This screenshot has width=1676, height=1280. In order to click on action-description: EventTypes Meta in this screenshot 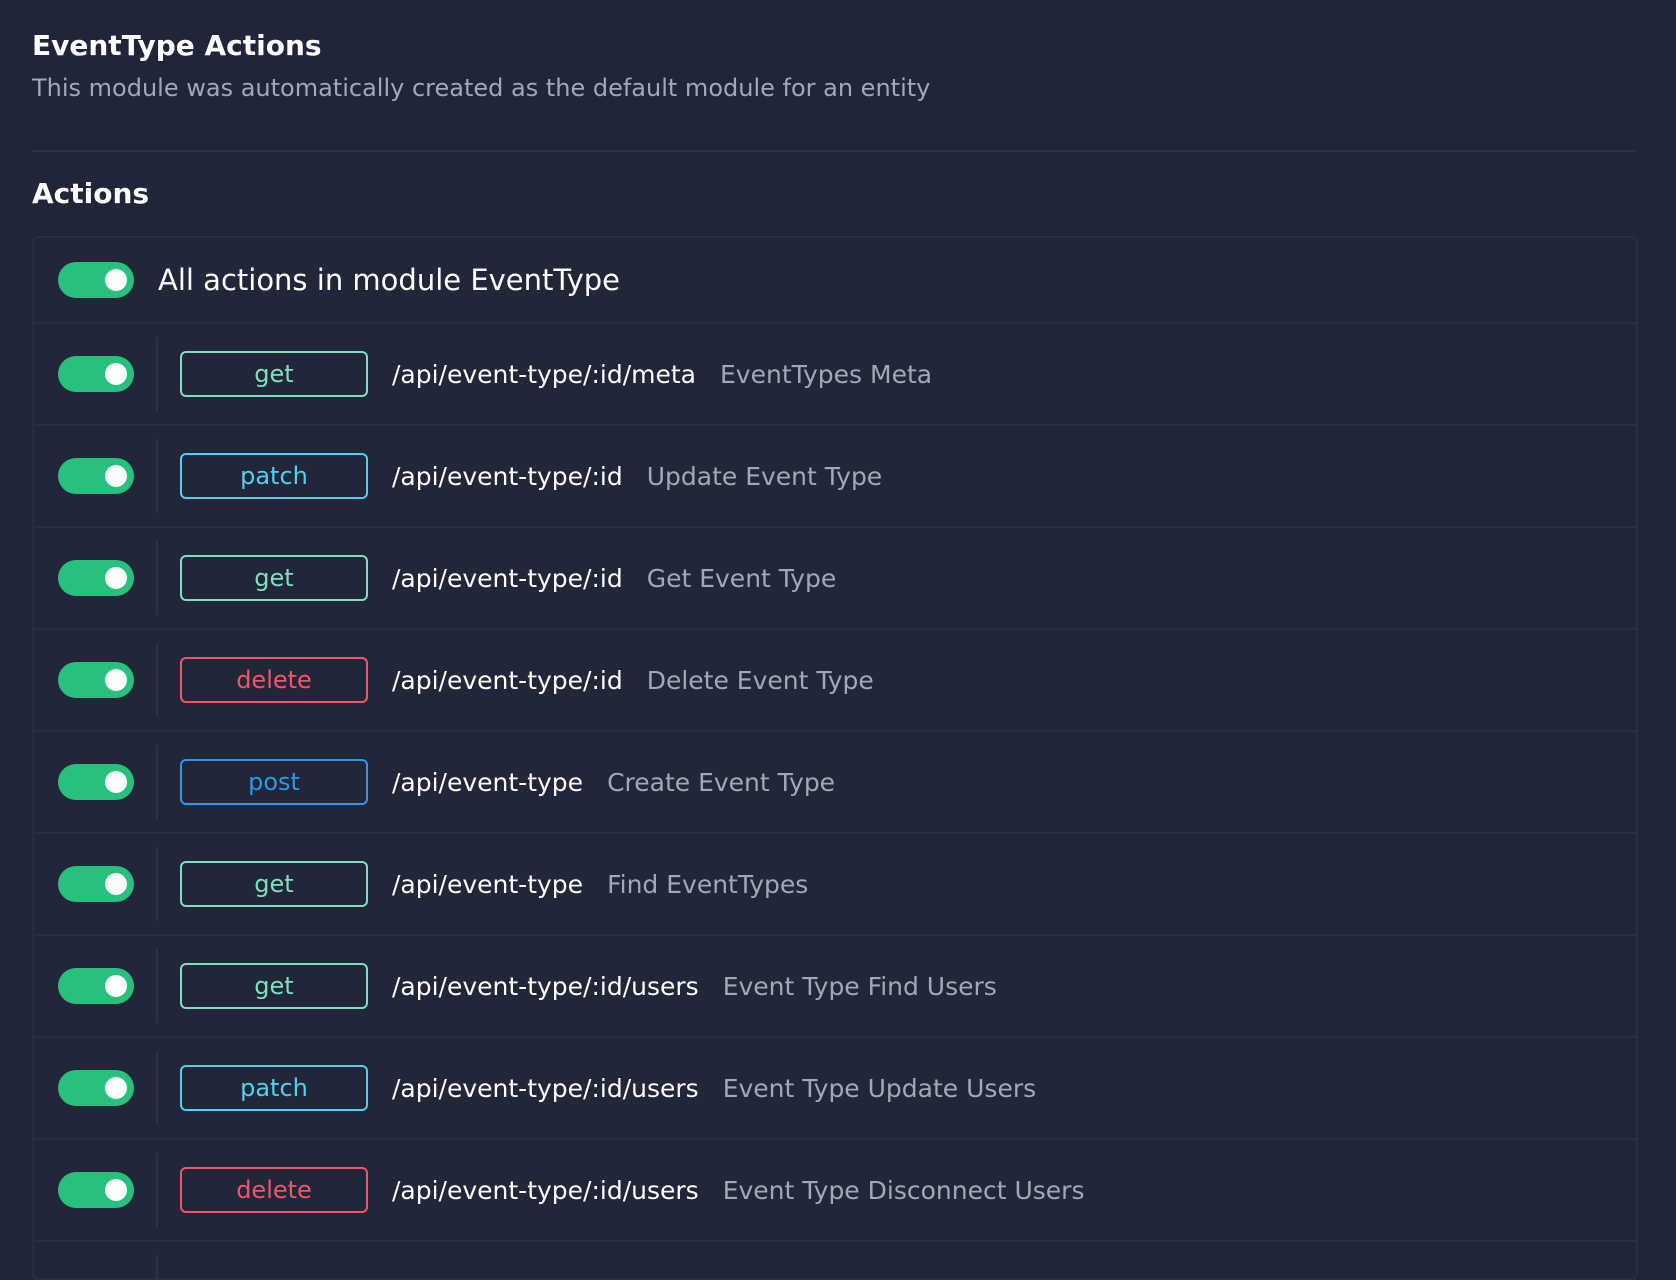, I will do `click(826, 374)`.